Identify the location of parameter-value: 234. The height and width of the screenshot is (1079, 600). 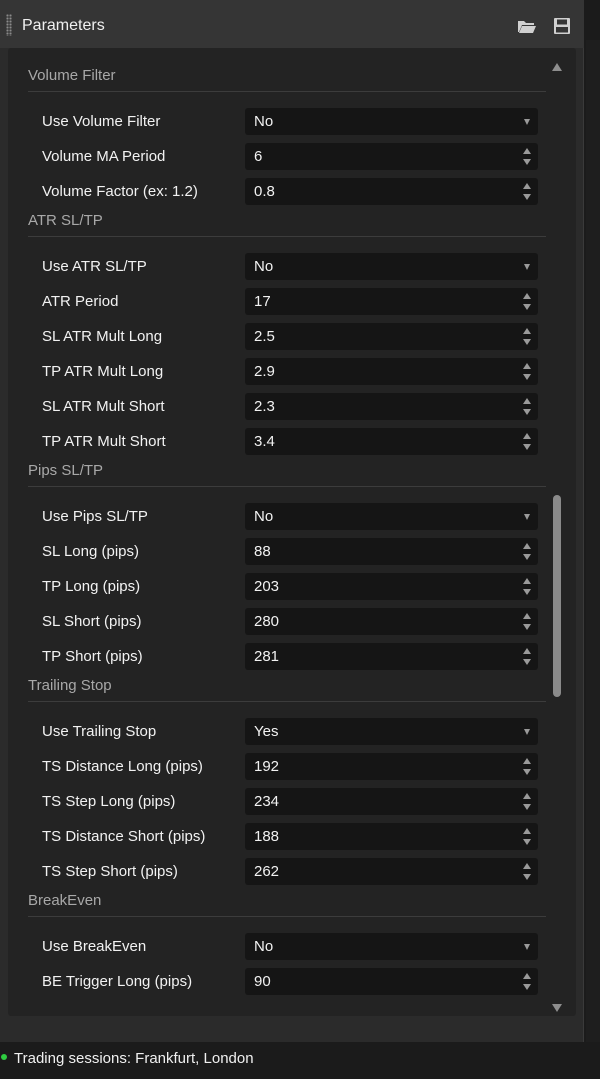
(267, 801).